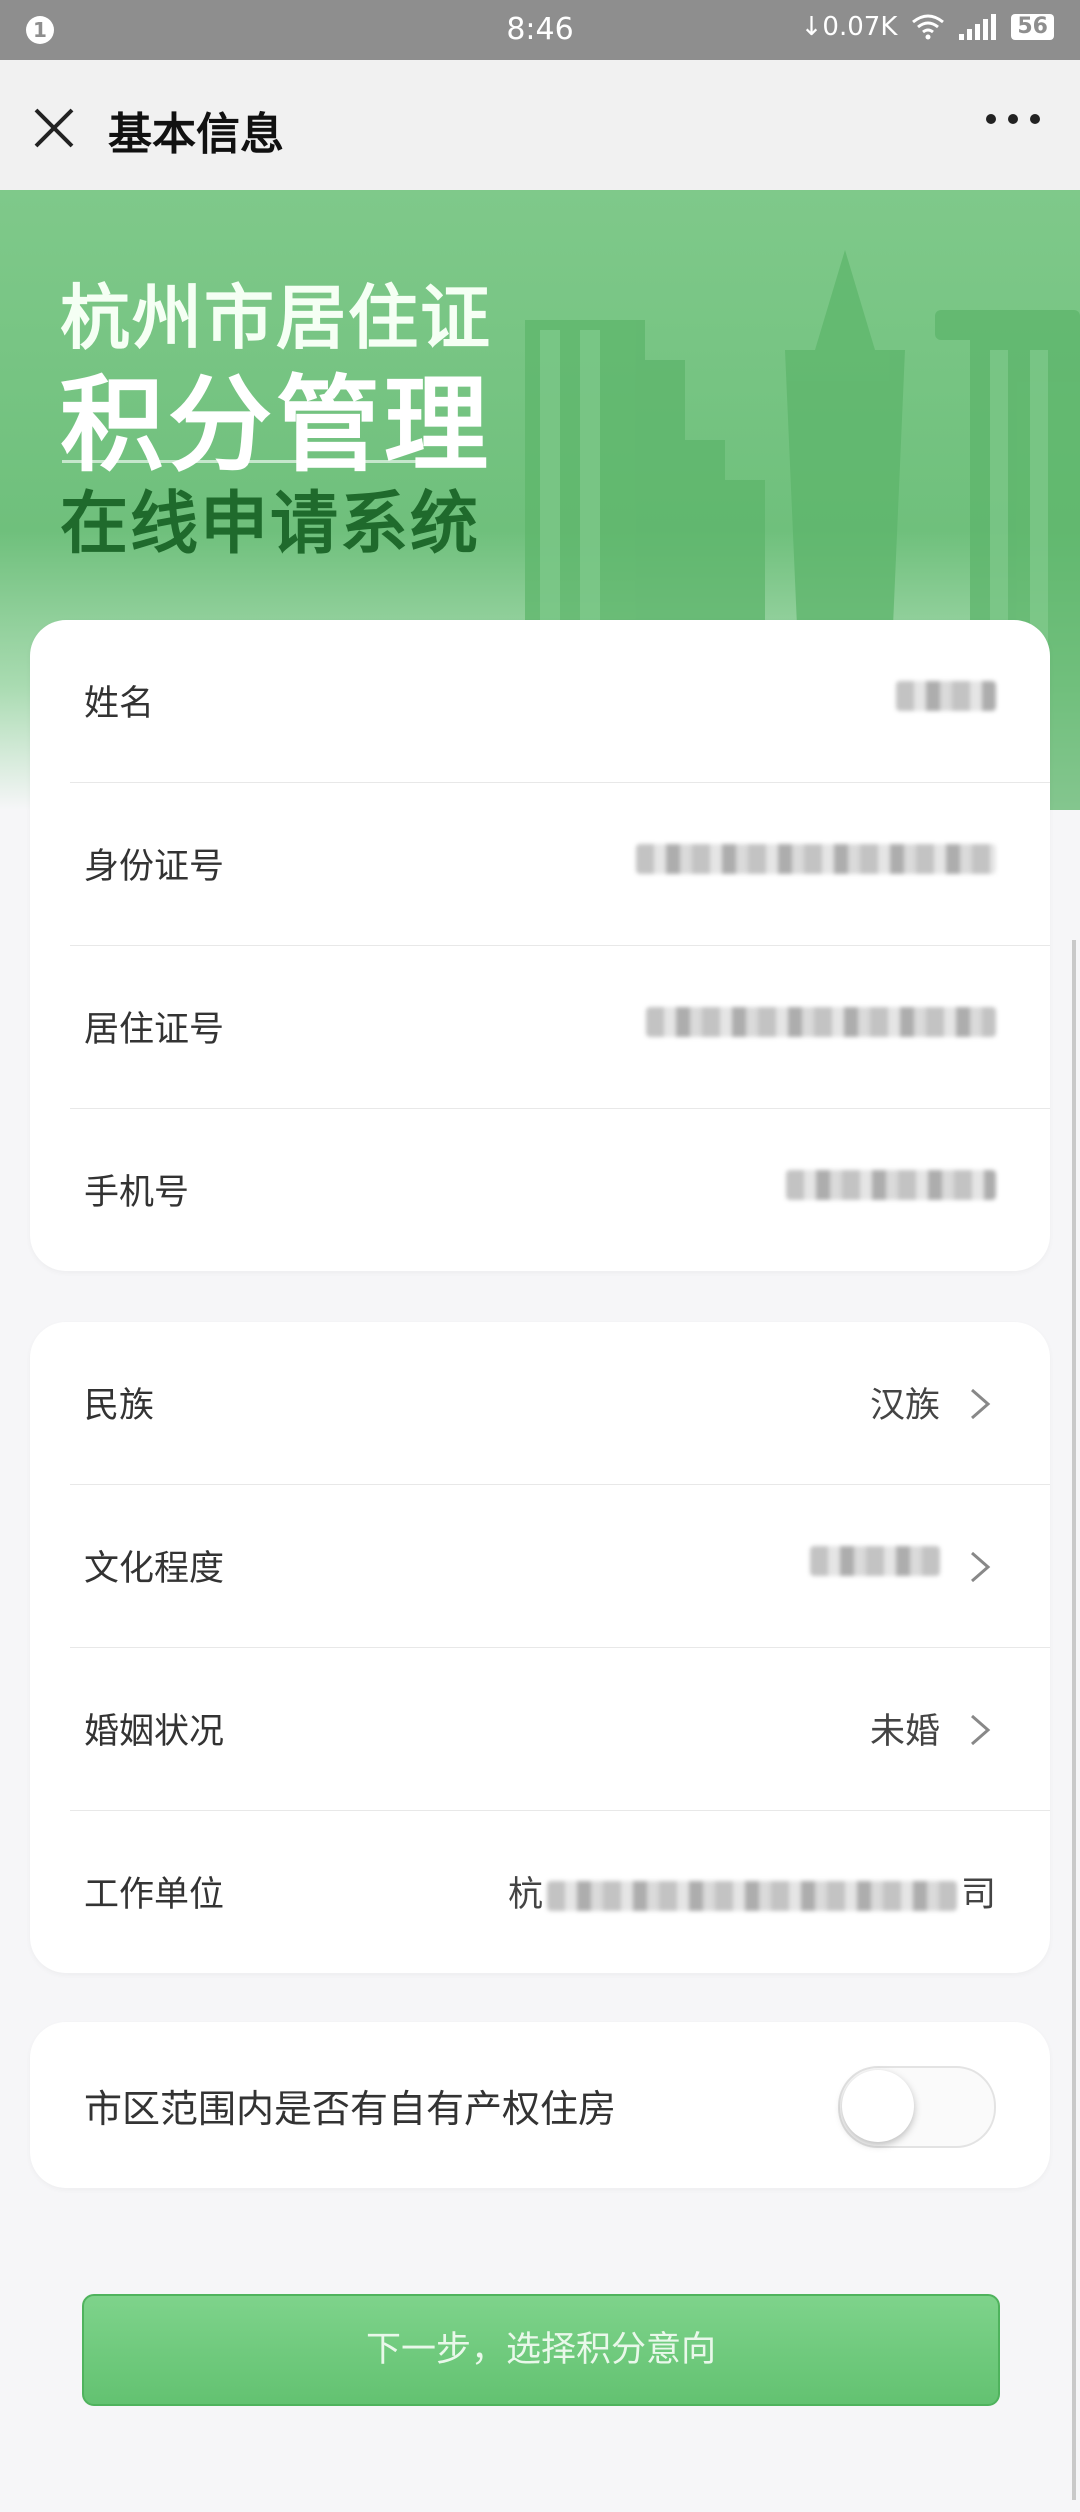 This screenshot has width=1080, height=2512. I want to click on marital-status-label: 婚姻状况, so click(154, 1732).